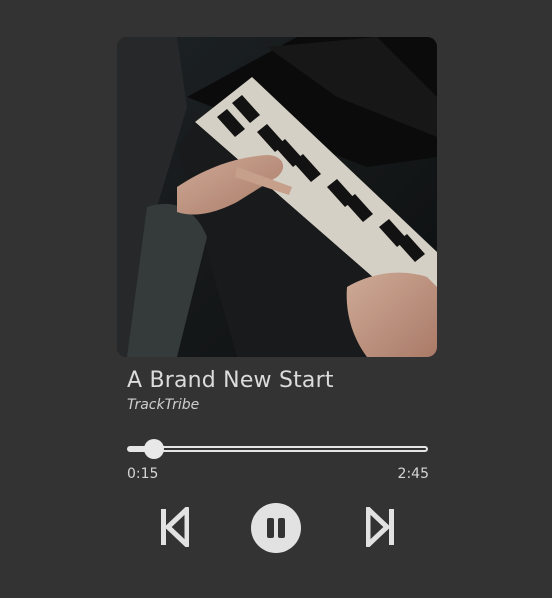  What do you see at coordinates (143, 474) in the screenshot?
I see `current-time: 0:15` at bounding box center [143, 474].